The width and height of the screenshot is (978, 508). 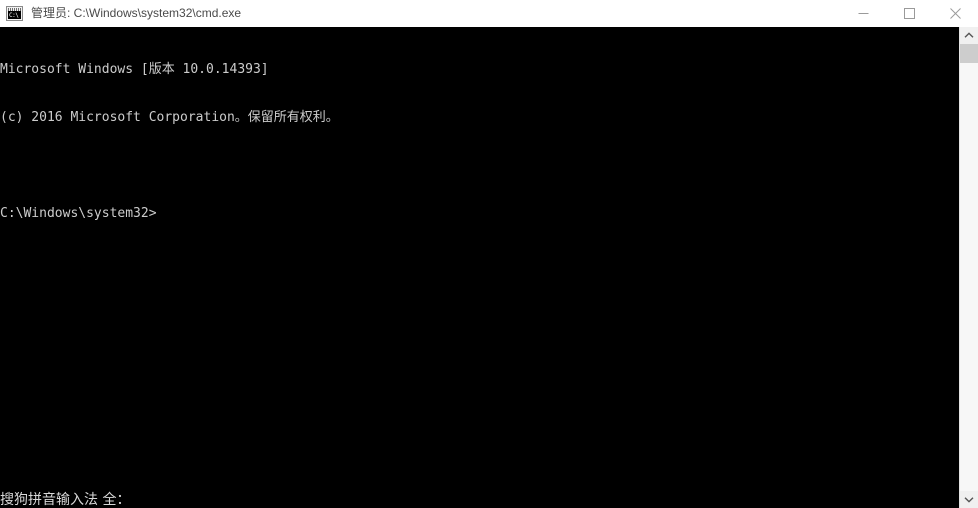 I want to click on chevron-up-icon, so click(x=969, y=35).